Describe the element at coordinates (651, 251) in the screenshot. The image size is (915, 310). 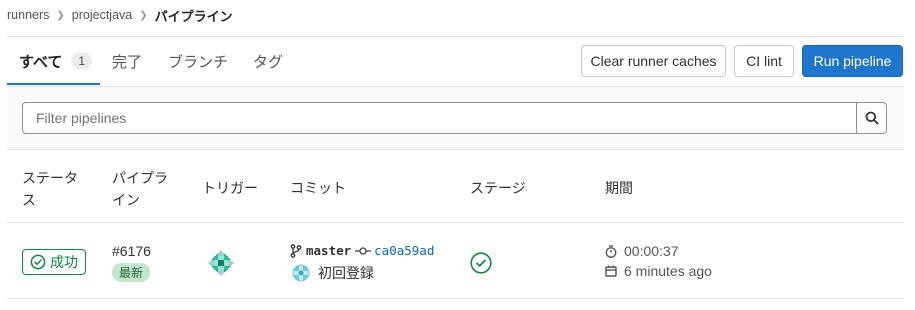
I see `duration-value: 00:00:37` at that location.